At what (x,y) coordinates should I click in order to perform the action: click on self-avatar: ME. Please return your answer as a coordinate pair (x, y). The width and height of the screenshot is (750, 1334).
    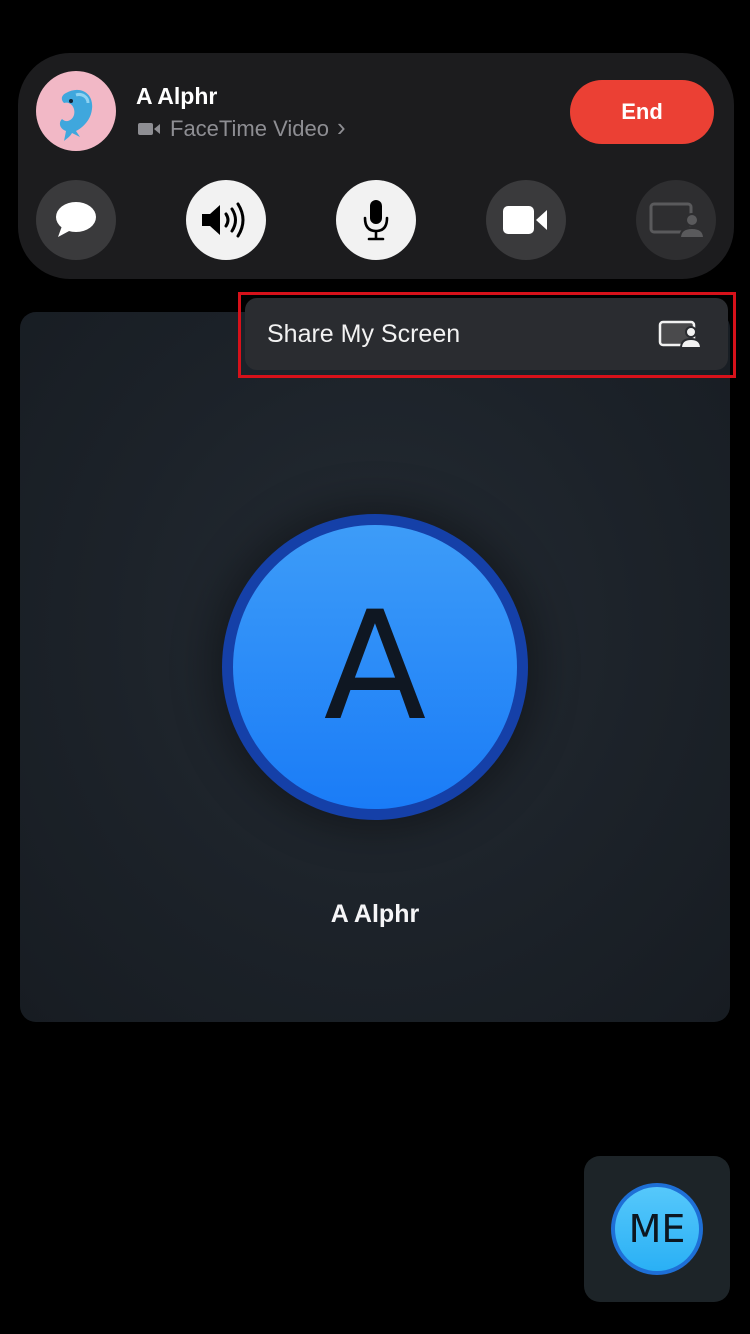
    Looking at the image, I should click on (657, 1229).